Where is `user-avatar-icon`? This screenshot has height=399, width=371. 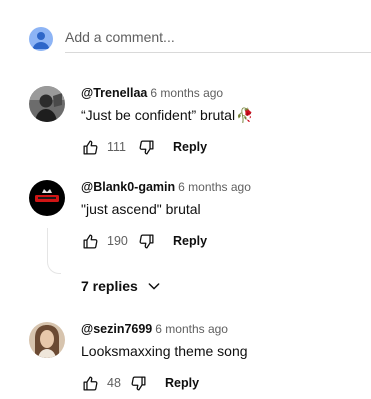 user-avatar-icon is located at coordinates (41, 39).